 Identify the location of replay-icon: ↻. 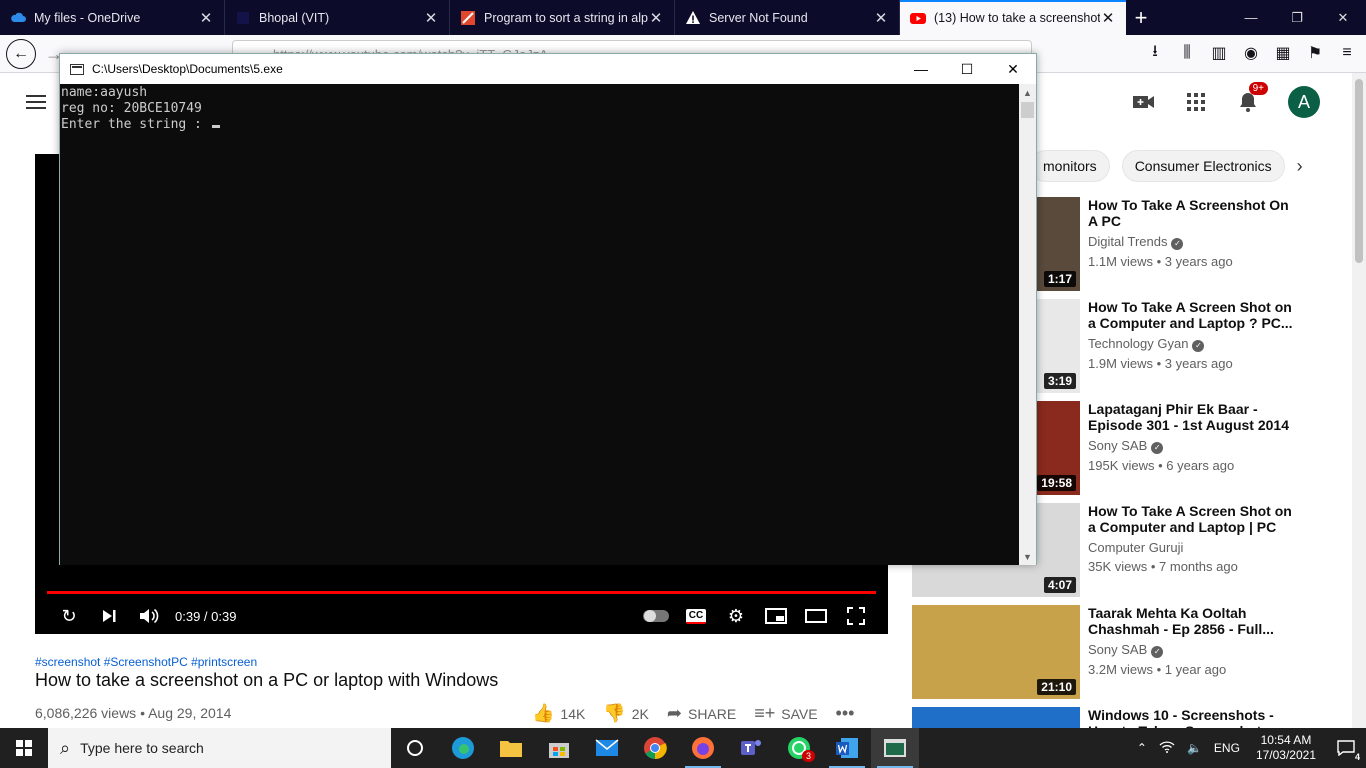
(69, 616).